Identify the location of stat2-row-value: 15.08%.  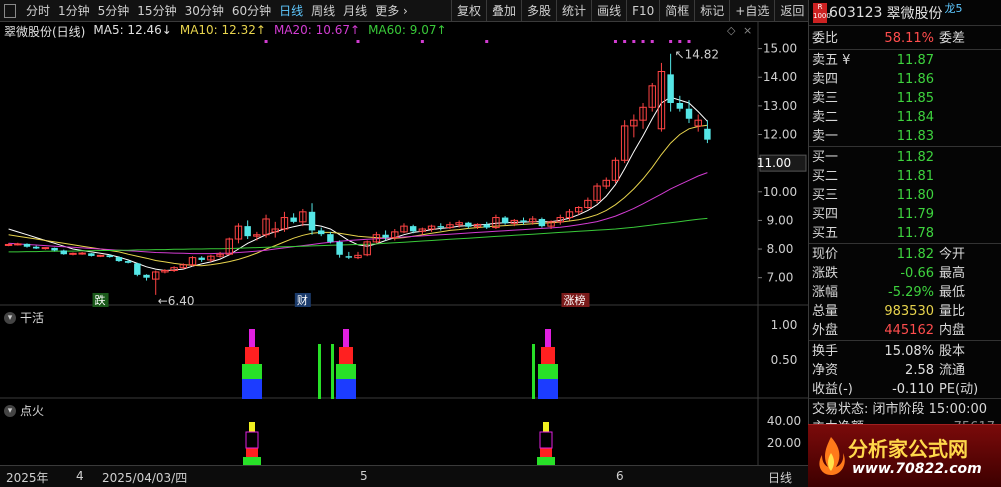
(909, 351).